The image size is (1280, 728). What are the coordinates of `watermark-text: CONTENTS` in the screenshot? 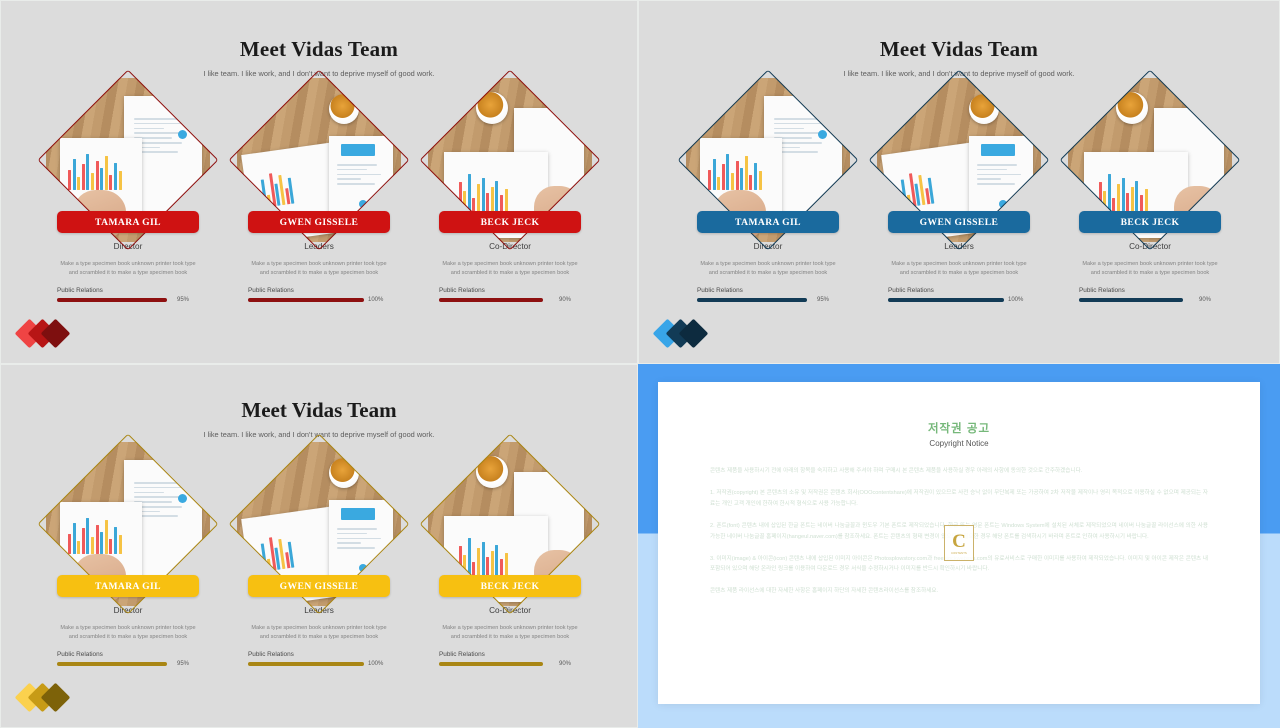 It's located at (959, 553).